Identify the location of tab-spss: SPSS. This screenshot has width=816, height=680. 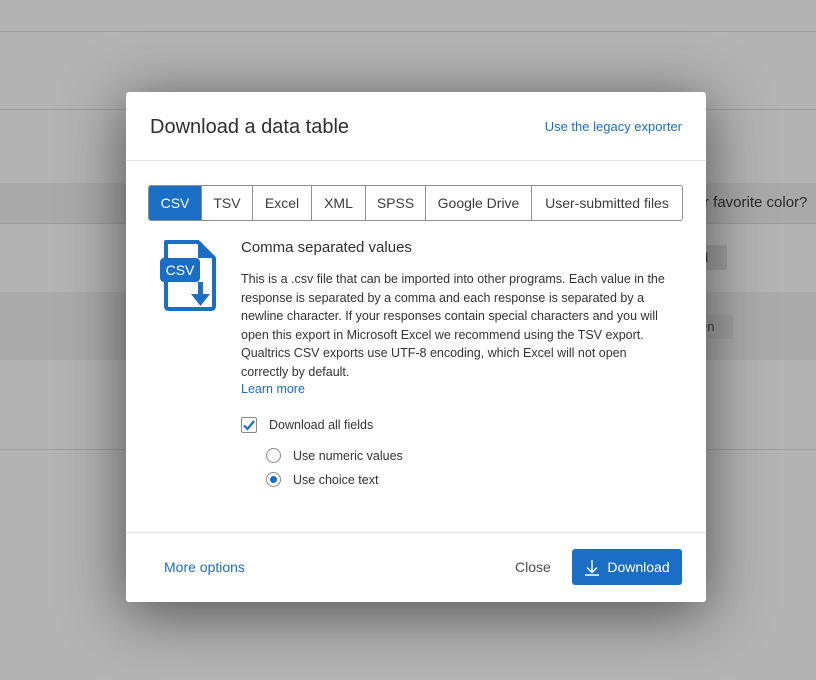
(396, 203).